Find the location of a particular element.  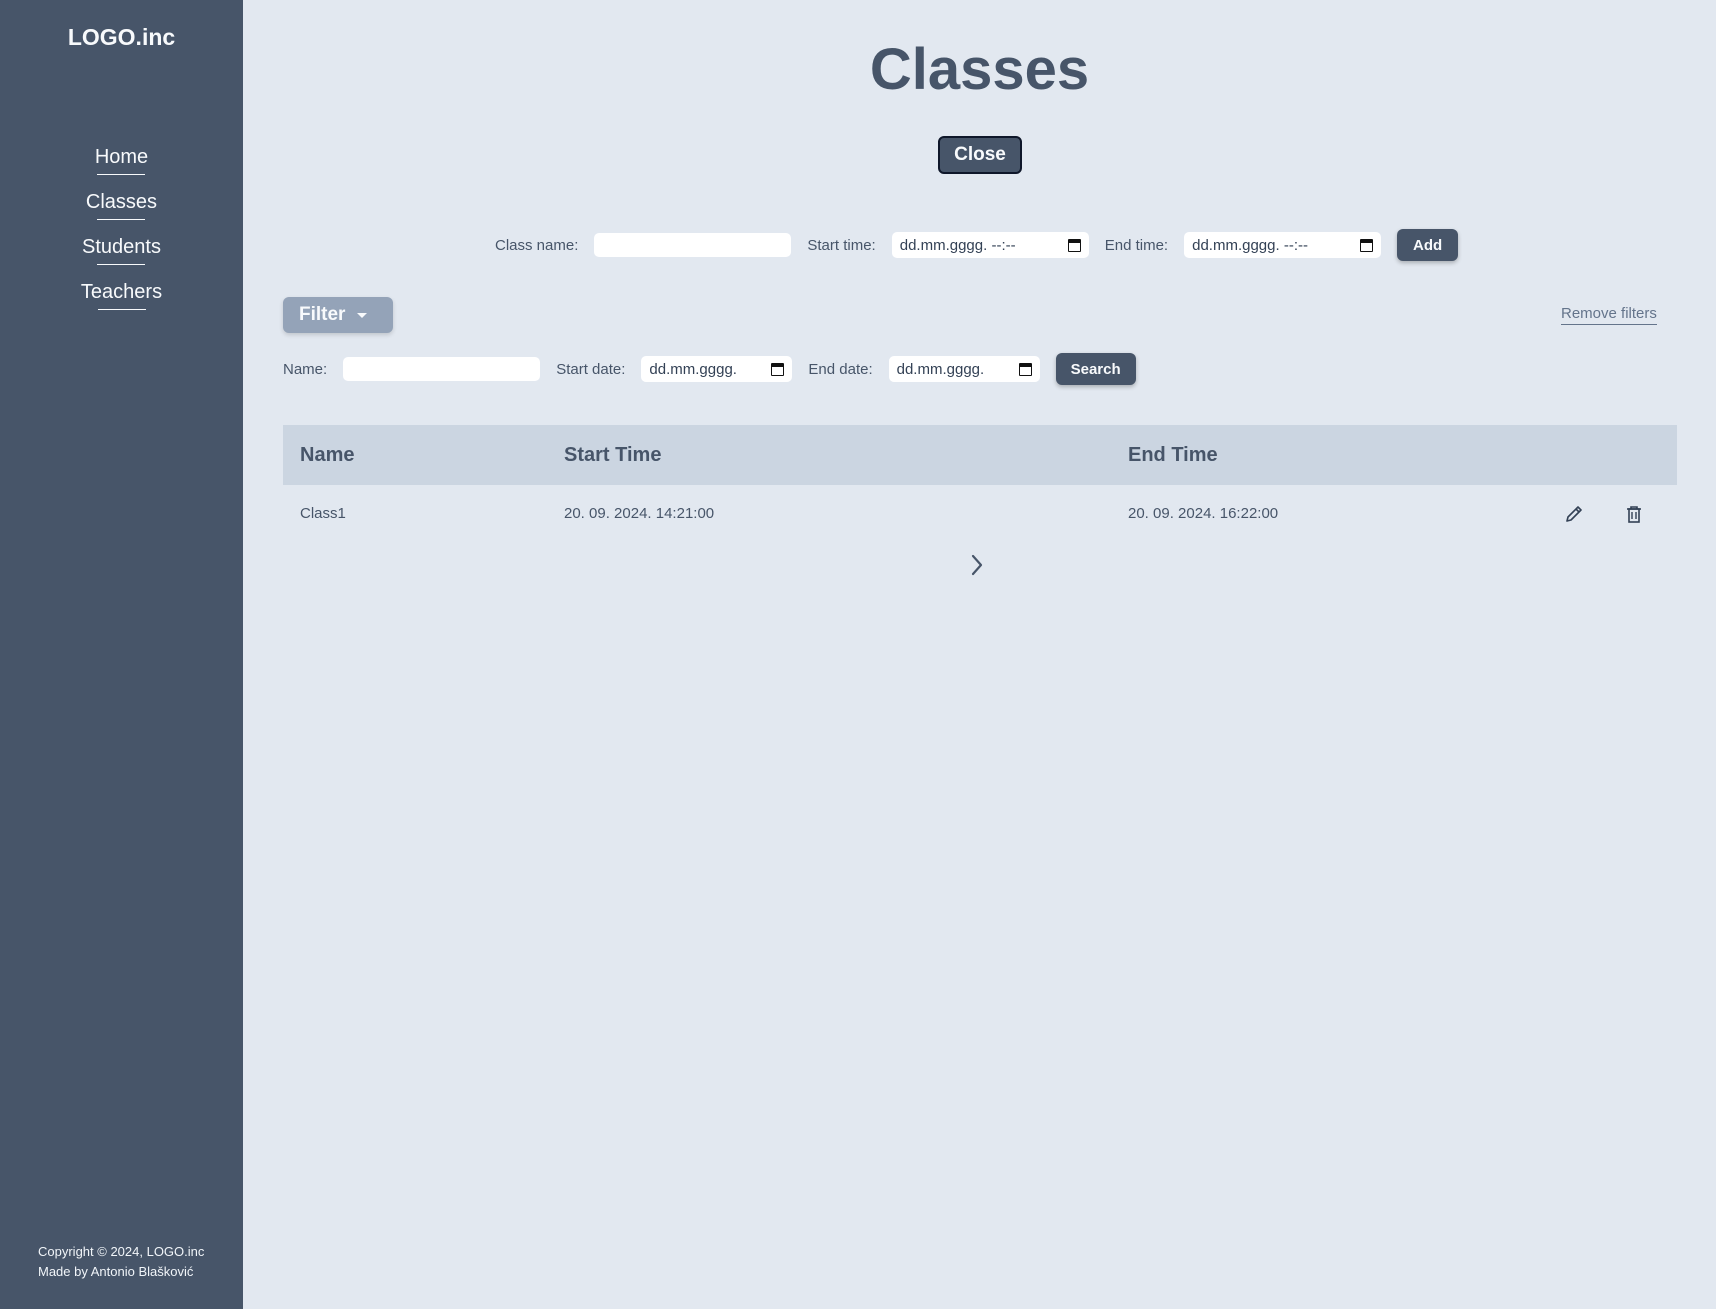

filter-dropdown-button: Filter is located at coordinates (338, 315).